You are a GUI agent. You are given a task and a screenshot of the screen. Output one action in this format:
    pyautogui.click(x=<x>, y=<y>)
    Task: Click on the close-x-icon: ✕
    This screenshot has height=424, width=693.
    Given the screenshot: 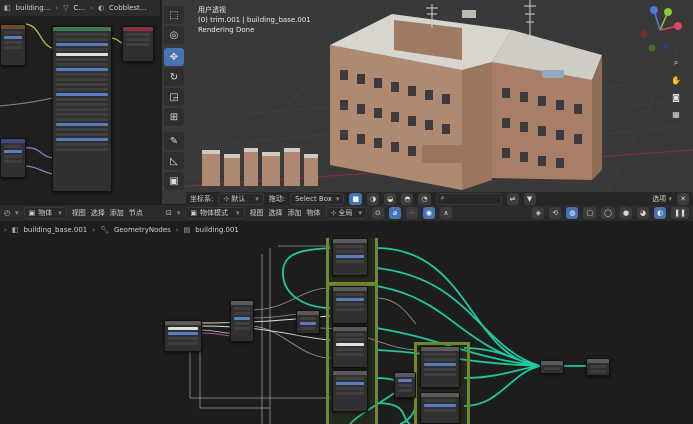 What is the action you would take?
    pyautogui.click(x=683, y=198)
    